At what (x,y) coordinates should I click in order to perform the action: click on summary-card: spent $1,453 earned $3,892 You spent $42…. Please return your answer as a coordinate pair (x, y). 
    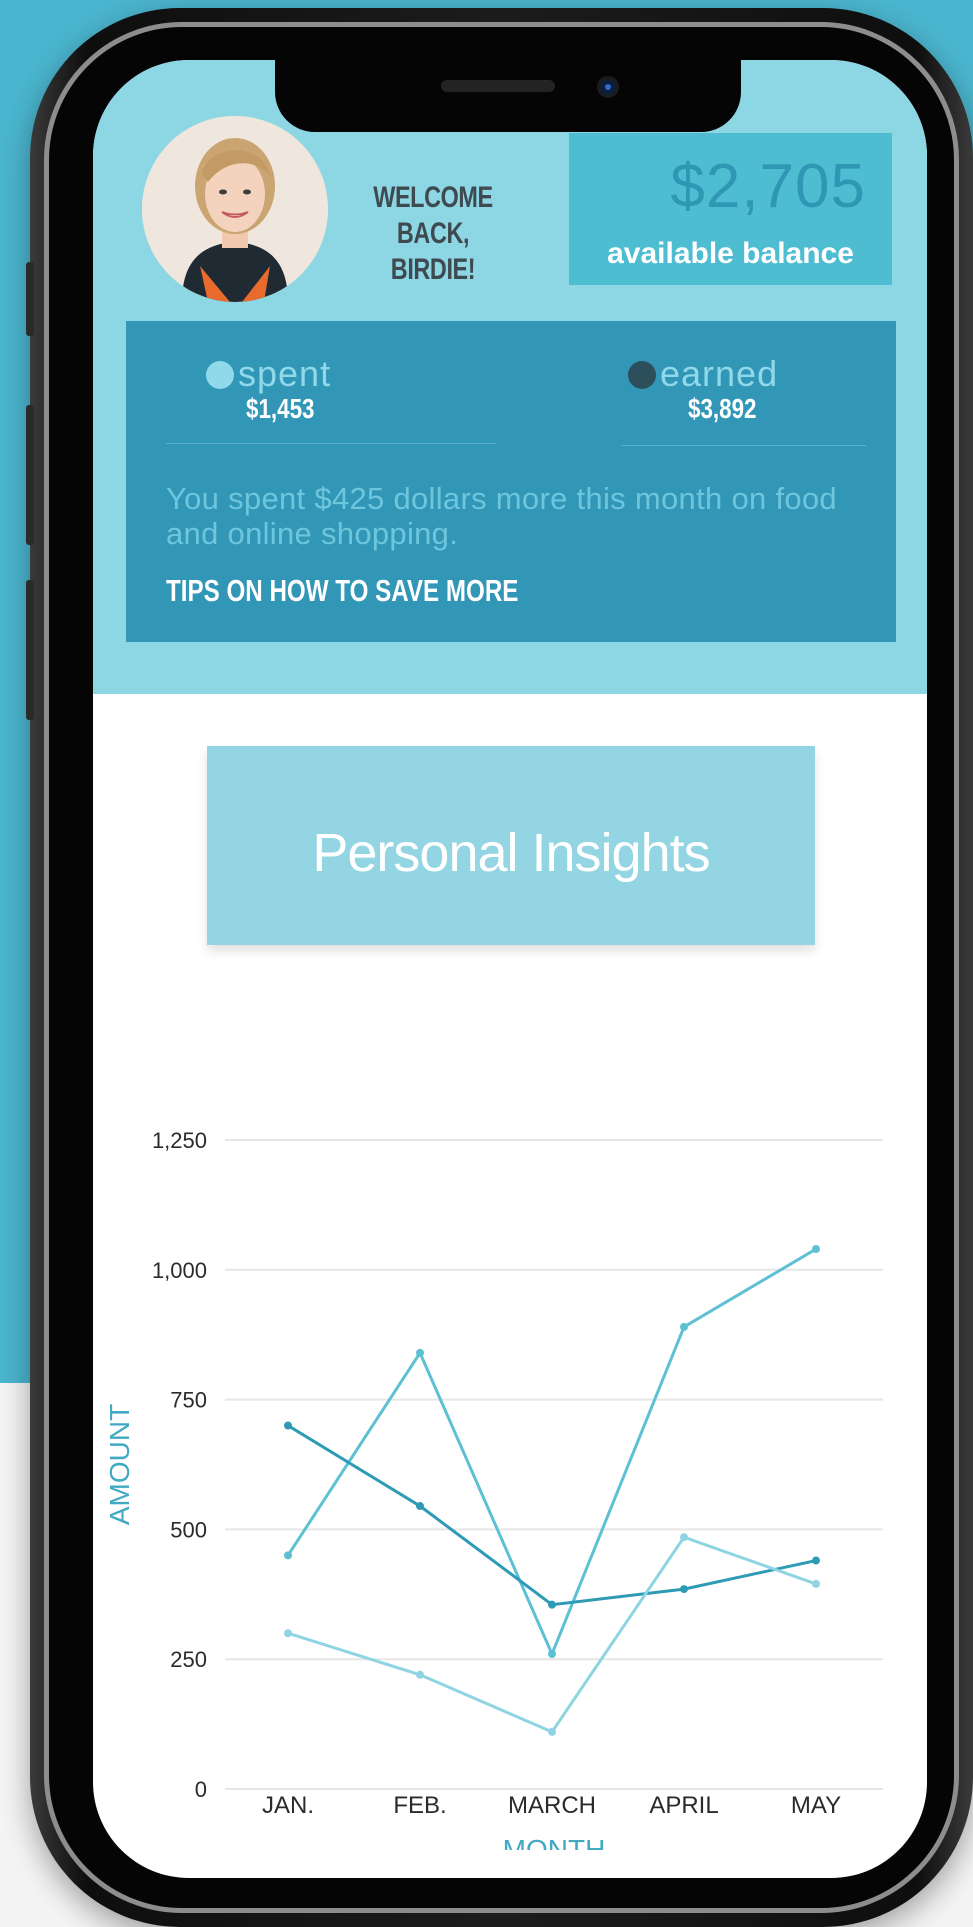
    Looking at the image, I should click on (511, 481).